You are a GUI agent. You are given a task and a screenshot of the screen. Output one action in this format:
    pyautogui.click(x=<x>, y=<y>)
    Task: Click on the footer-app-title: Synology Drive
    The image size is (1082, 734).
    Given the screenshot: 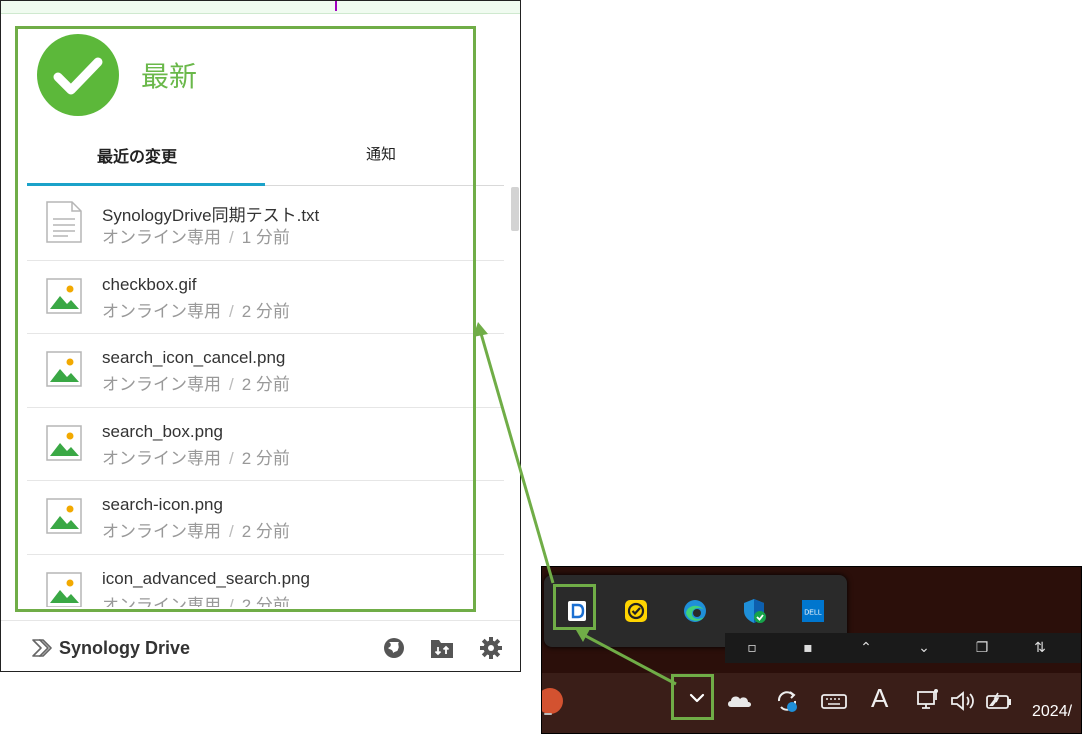 What is the action you would take?
    pyautogui.click(x=125, y=648)
    